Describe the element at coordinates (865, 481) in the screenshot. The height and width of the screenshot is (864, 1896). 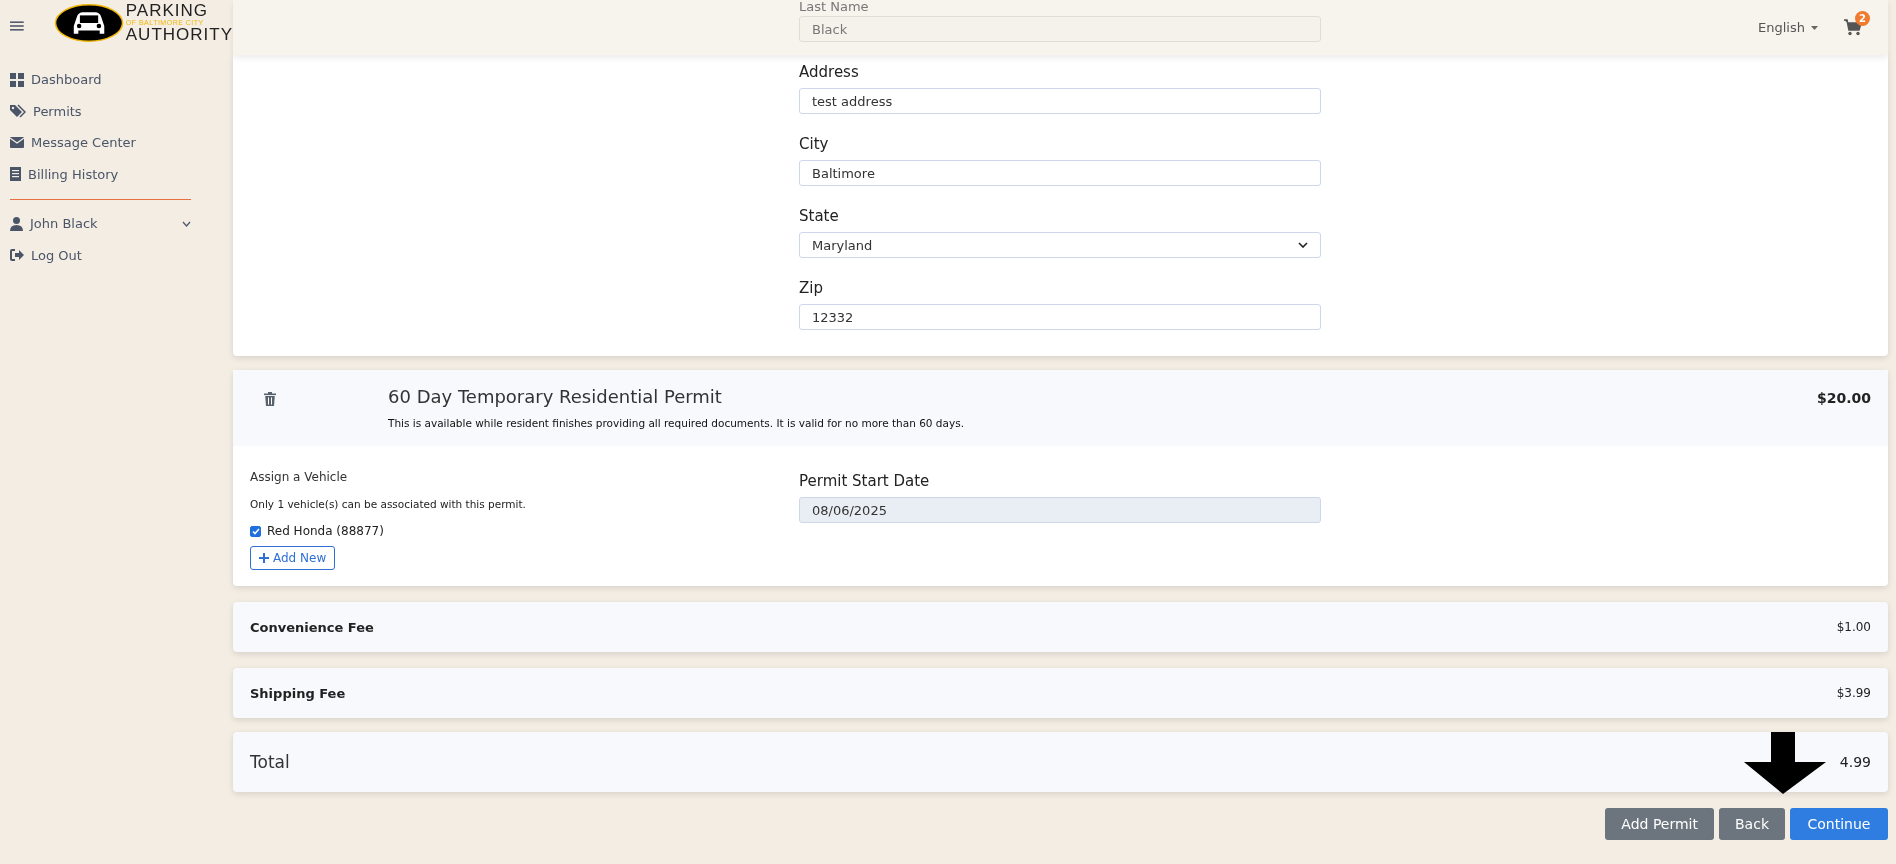
I see `field-label: Permit Start Date` at that location.